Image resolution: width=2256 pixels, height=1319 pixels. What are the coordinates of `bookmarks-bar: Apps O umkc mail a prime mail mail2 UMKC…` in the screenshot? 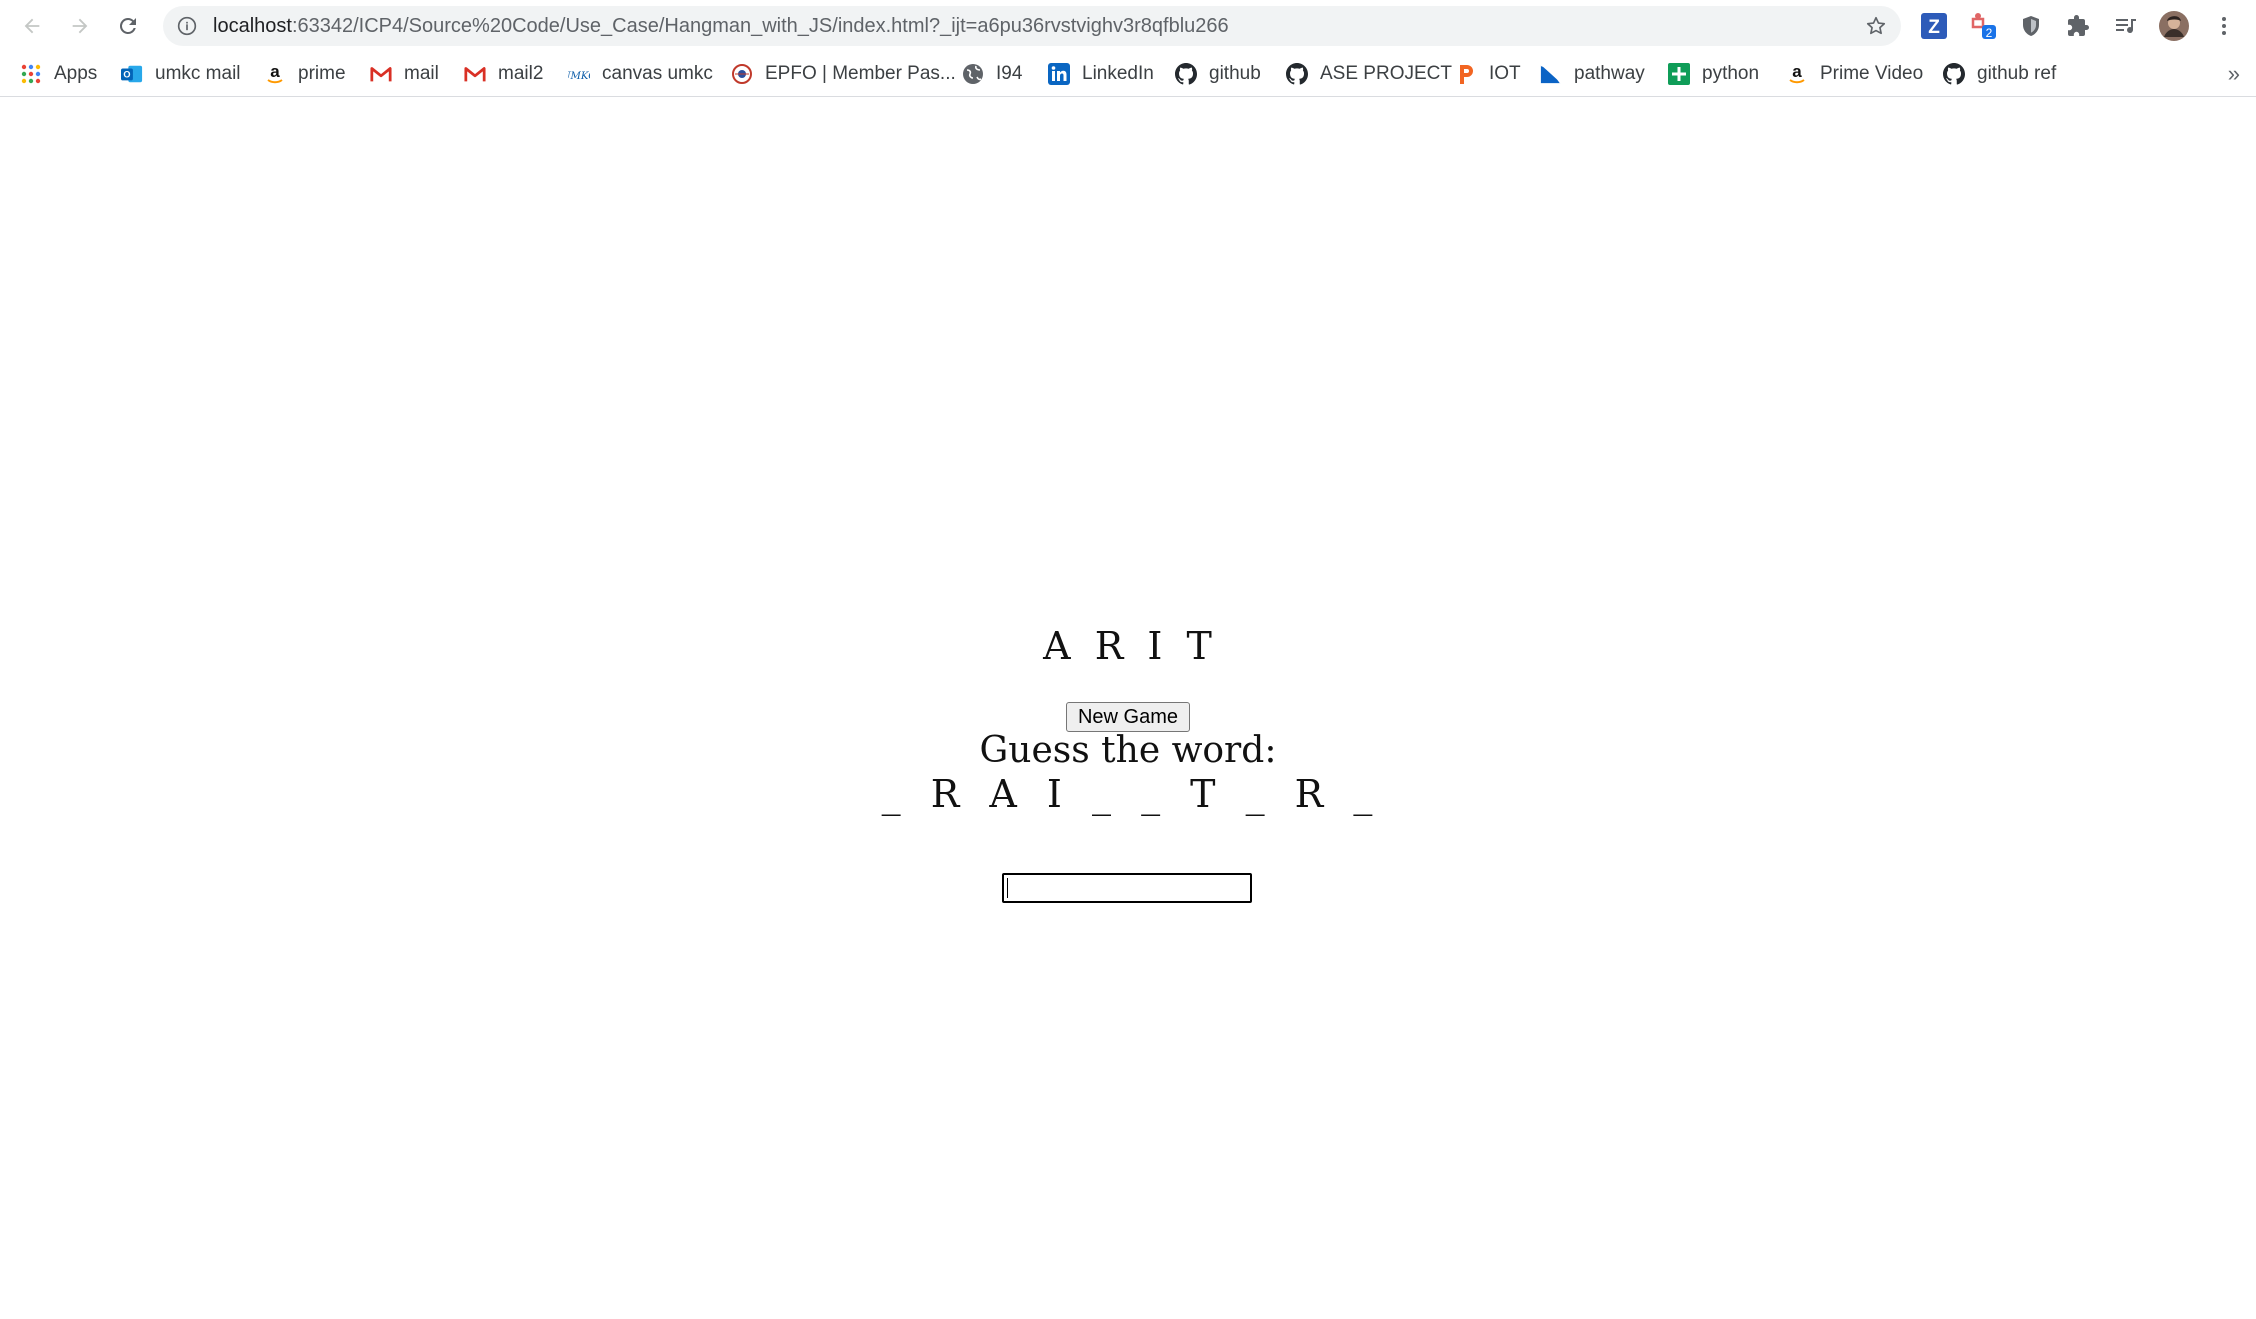 It's located at (1128, 74).